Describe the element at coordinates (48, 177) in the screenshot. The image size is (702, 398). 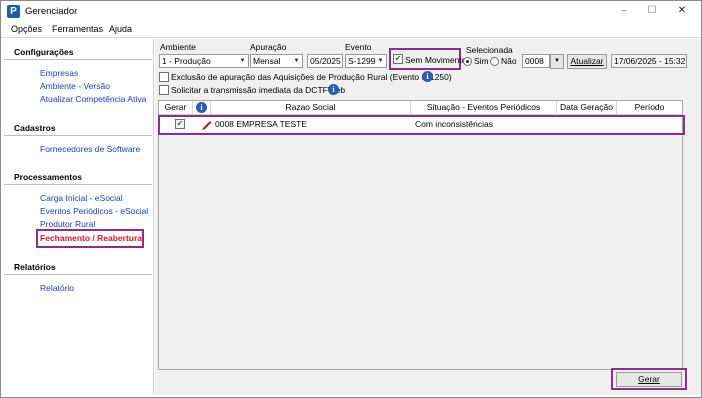
I see `section-title-processamentos: Processamentos` at that location.